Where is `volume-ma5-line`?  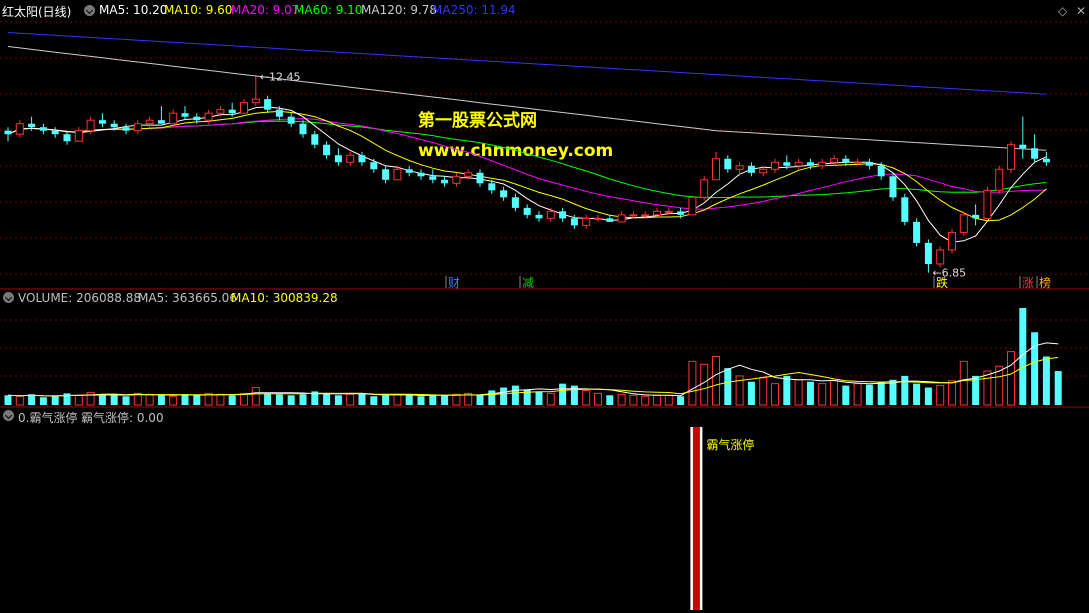 volume-ma5-line is located at coordinates (533, 369).